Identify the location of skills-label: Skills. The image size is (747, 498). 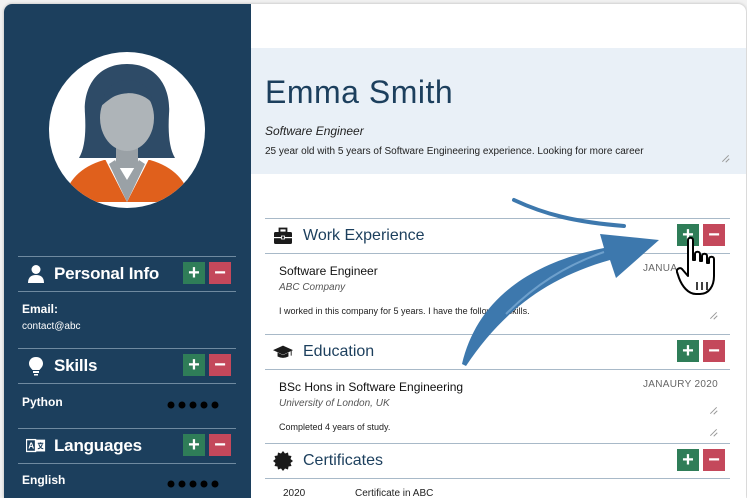
(76, 365).